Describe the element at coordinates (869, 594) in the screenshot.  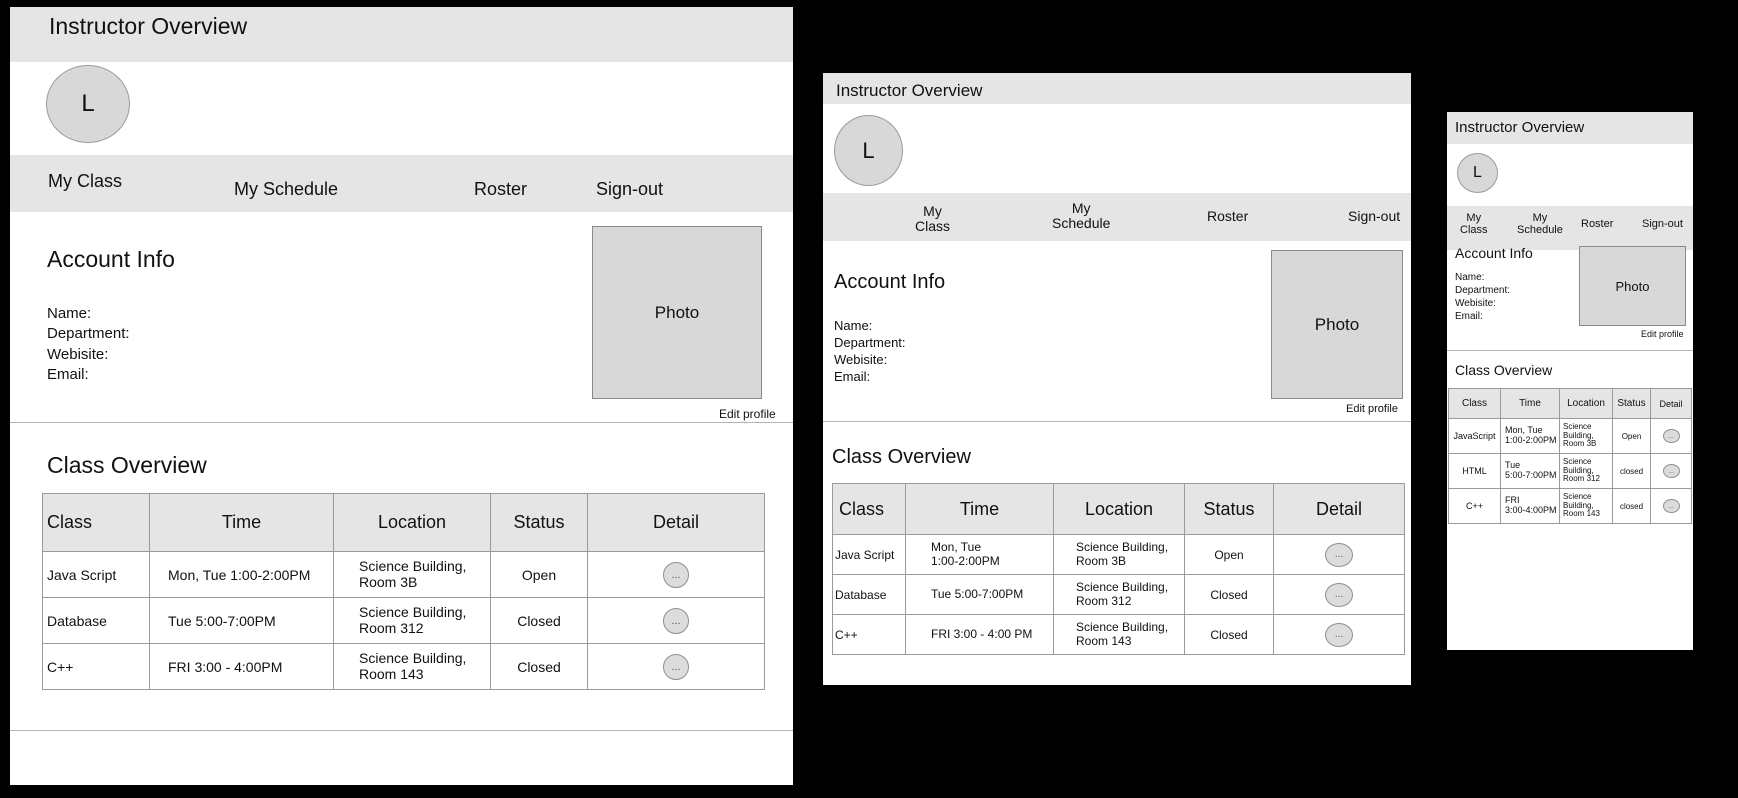
I see `class-cell: Database` at that location.